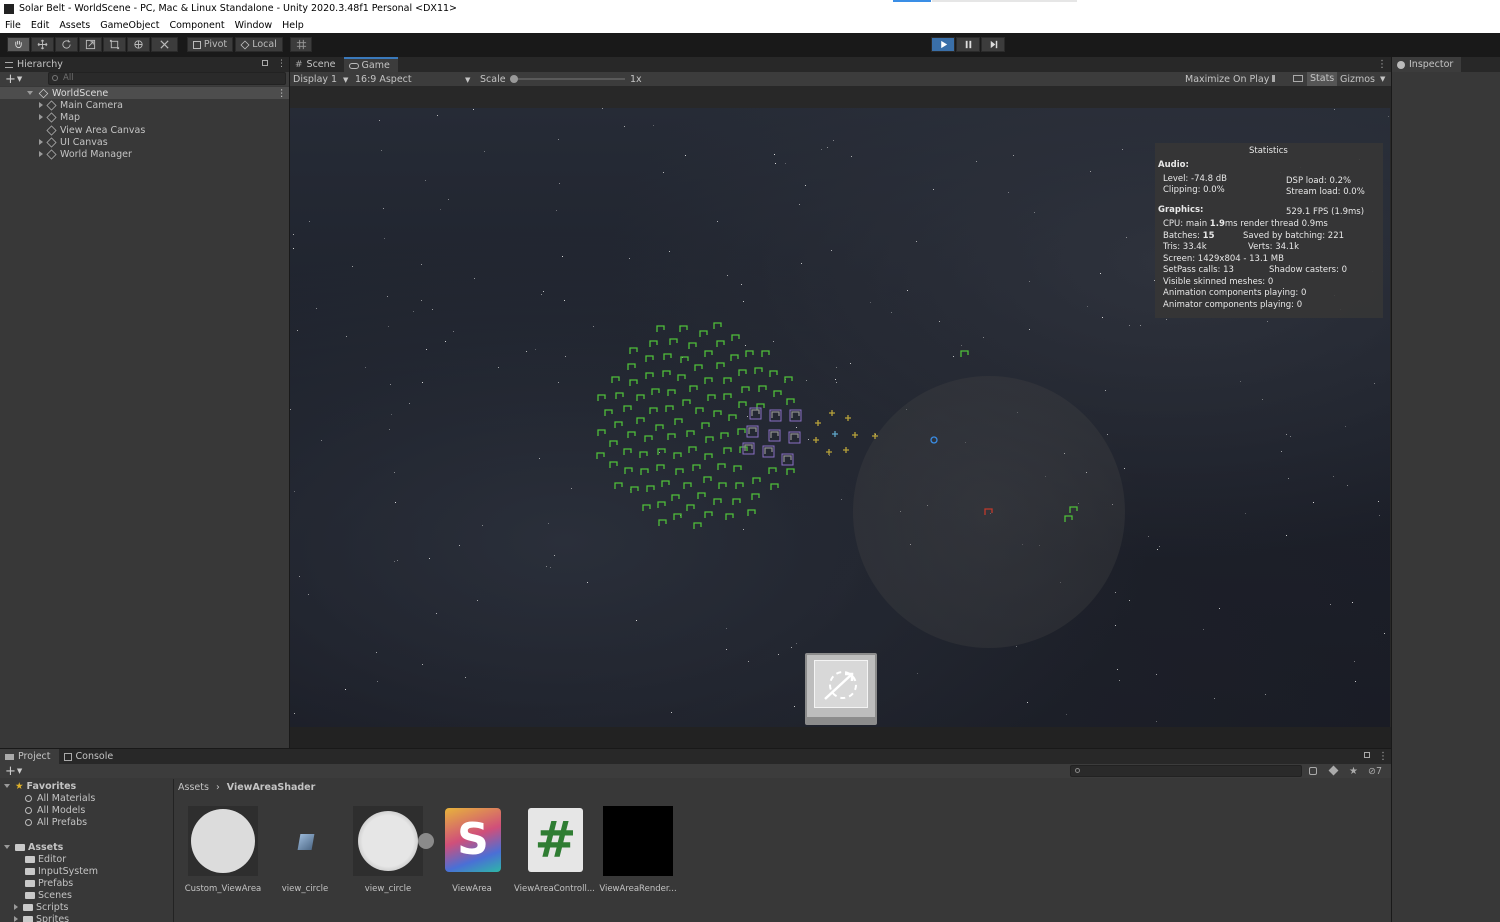 The image size is (1500, 922). What do you see at coordinates (164, 44) in the screenshot?
I see `custom-tool-button` at bounding box center [164, 44].